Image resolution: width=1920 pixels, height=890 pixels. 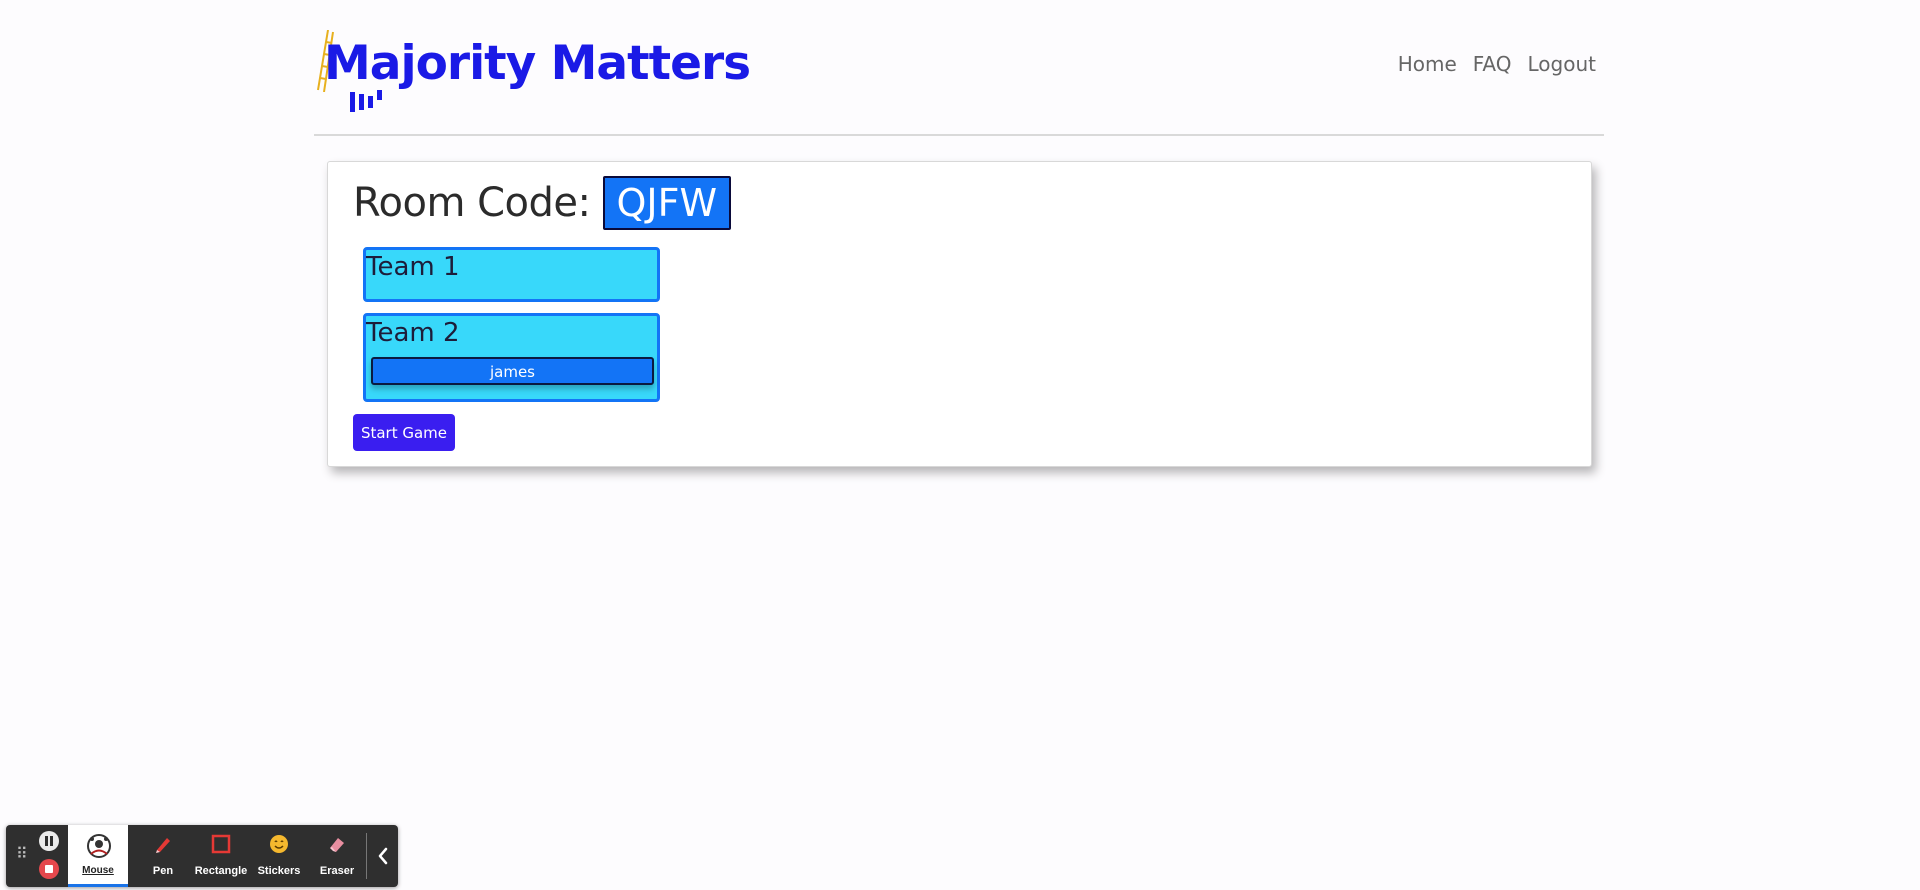 I want to click on team-2-box: Team 2 james, so click(x=511, y=357).